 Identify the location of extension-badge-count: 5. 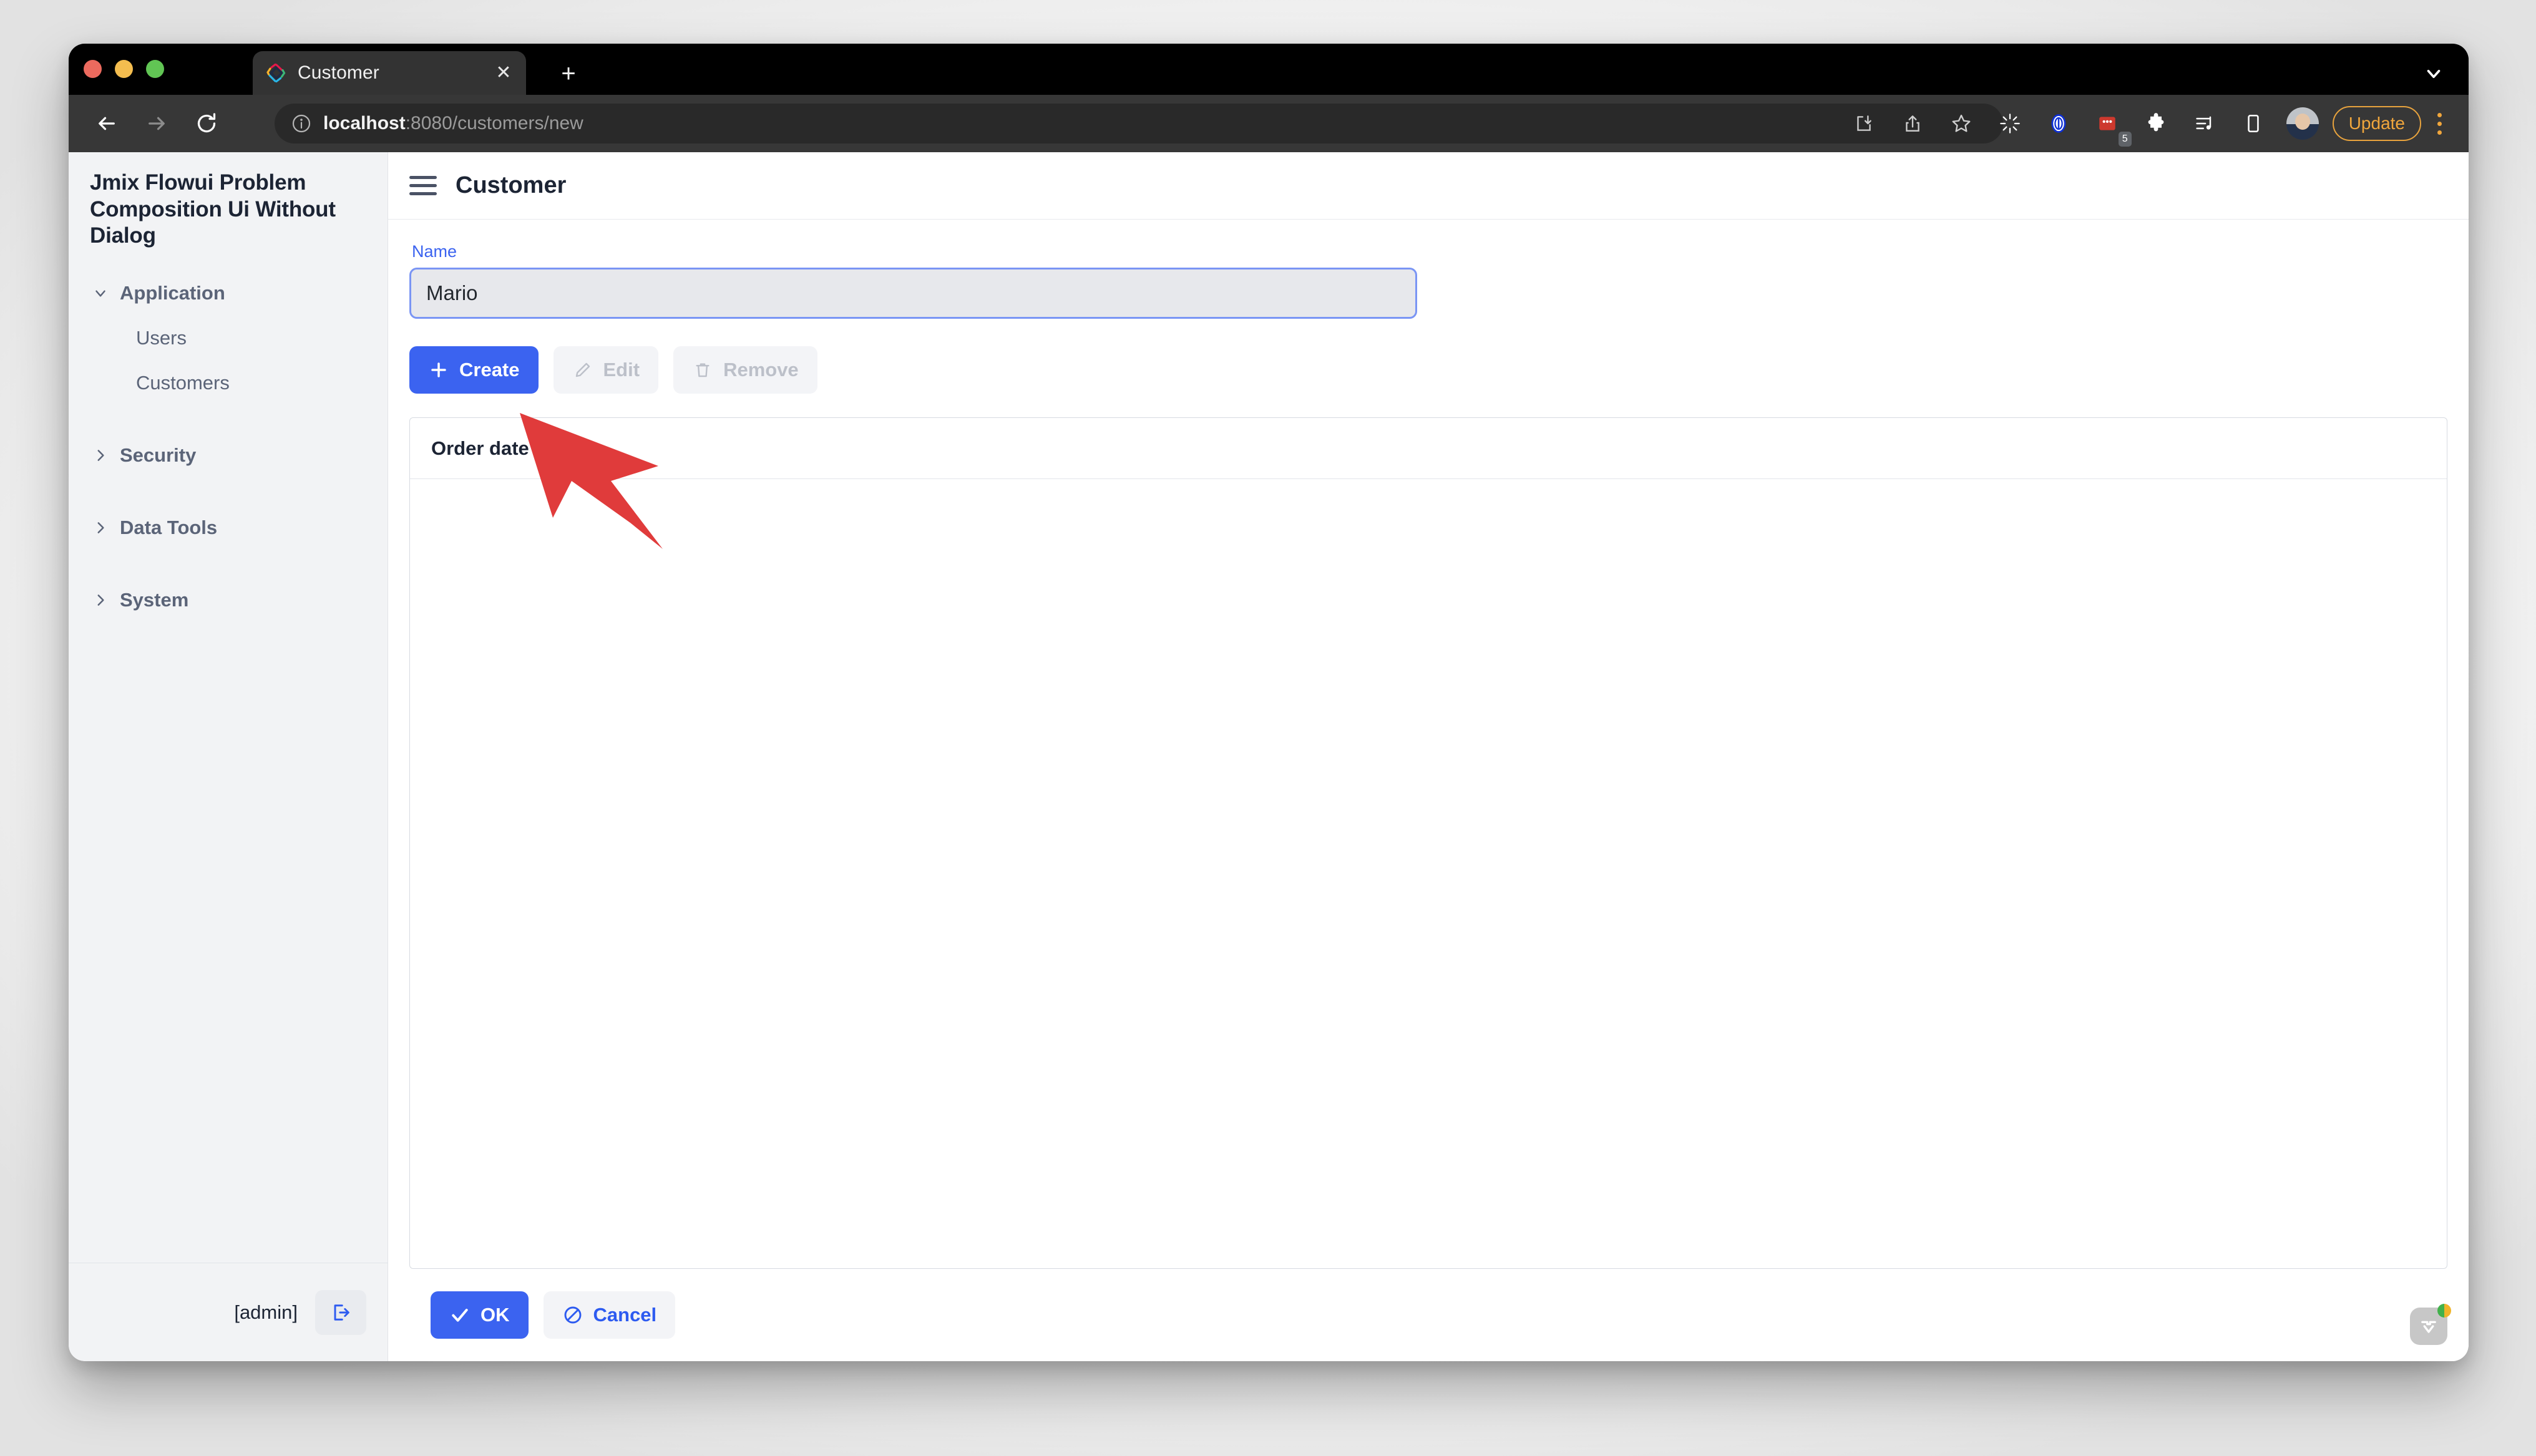
(2125, 140).